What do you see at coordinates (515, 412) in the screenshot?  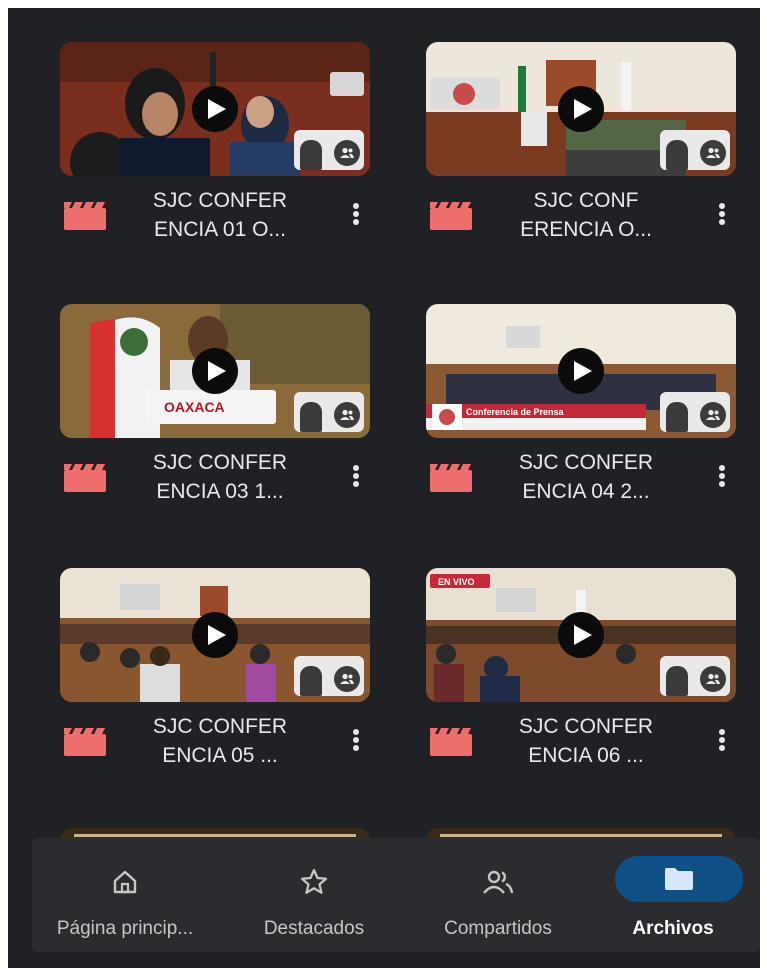 I see `conference-banner-text: Conferencia de Prensa` at bounding box center [515, 412].